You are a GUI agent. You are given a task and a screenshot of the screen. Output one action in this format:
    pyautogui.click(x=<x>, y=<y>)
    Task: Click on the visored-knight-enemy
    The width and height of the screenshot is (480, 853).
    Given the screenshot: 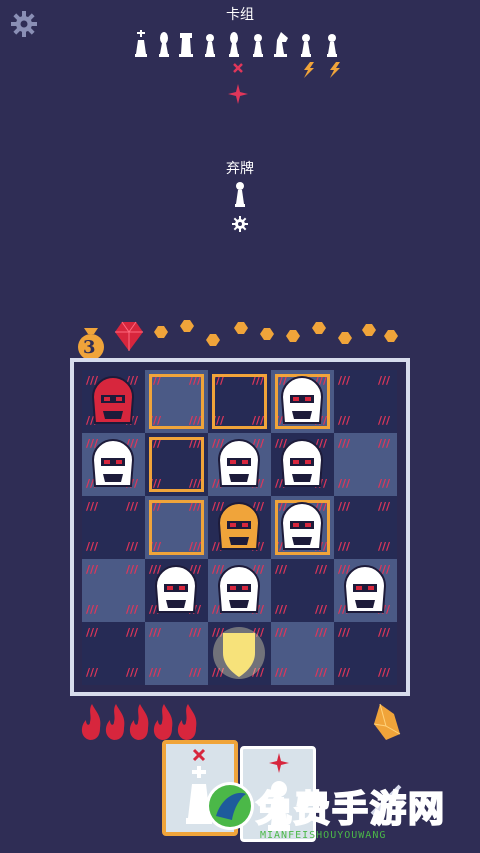 What is the action you would take?
    pyautogui.click(x=239, y=590)
    